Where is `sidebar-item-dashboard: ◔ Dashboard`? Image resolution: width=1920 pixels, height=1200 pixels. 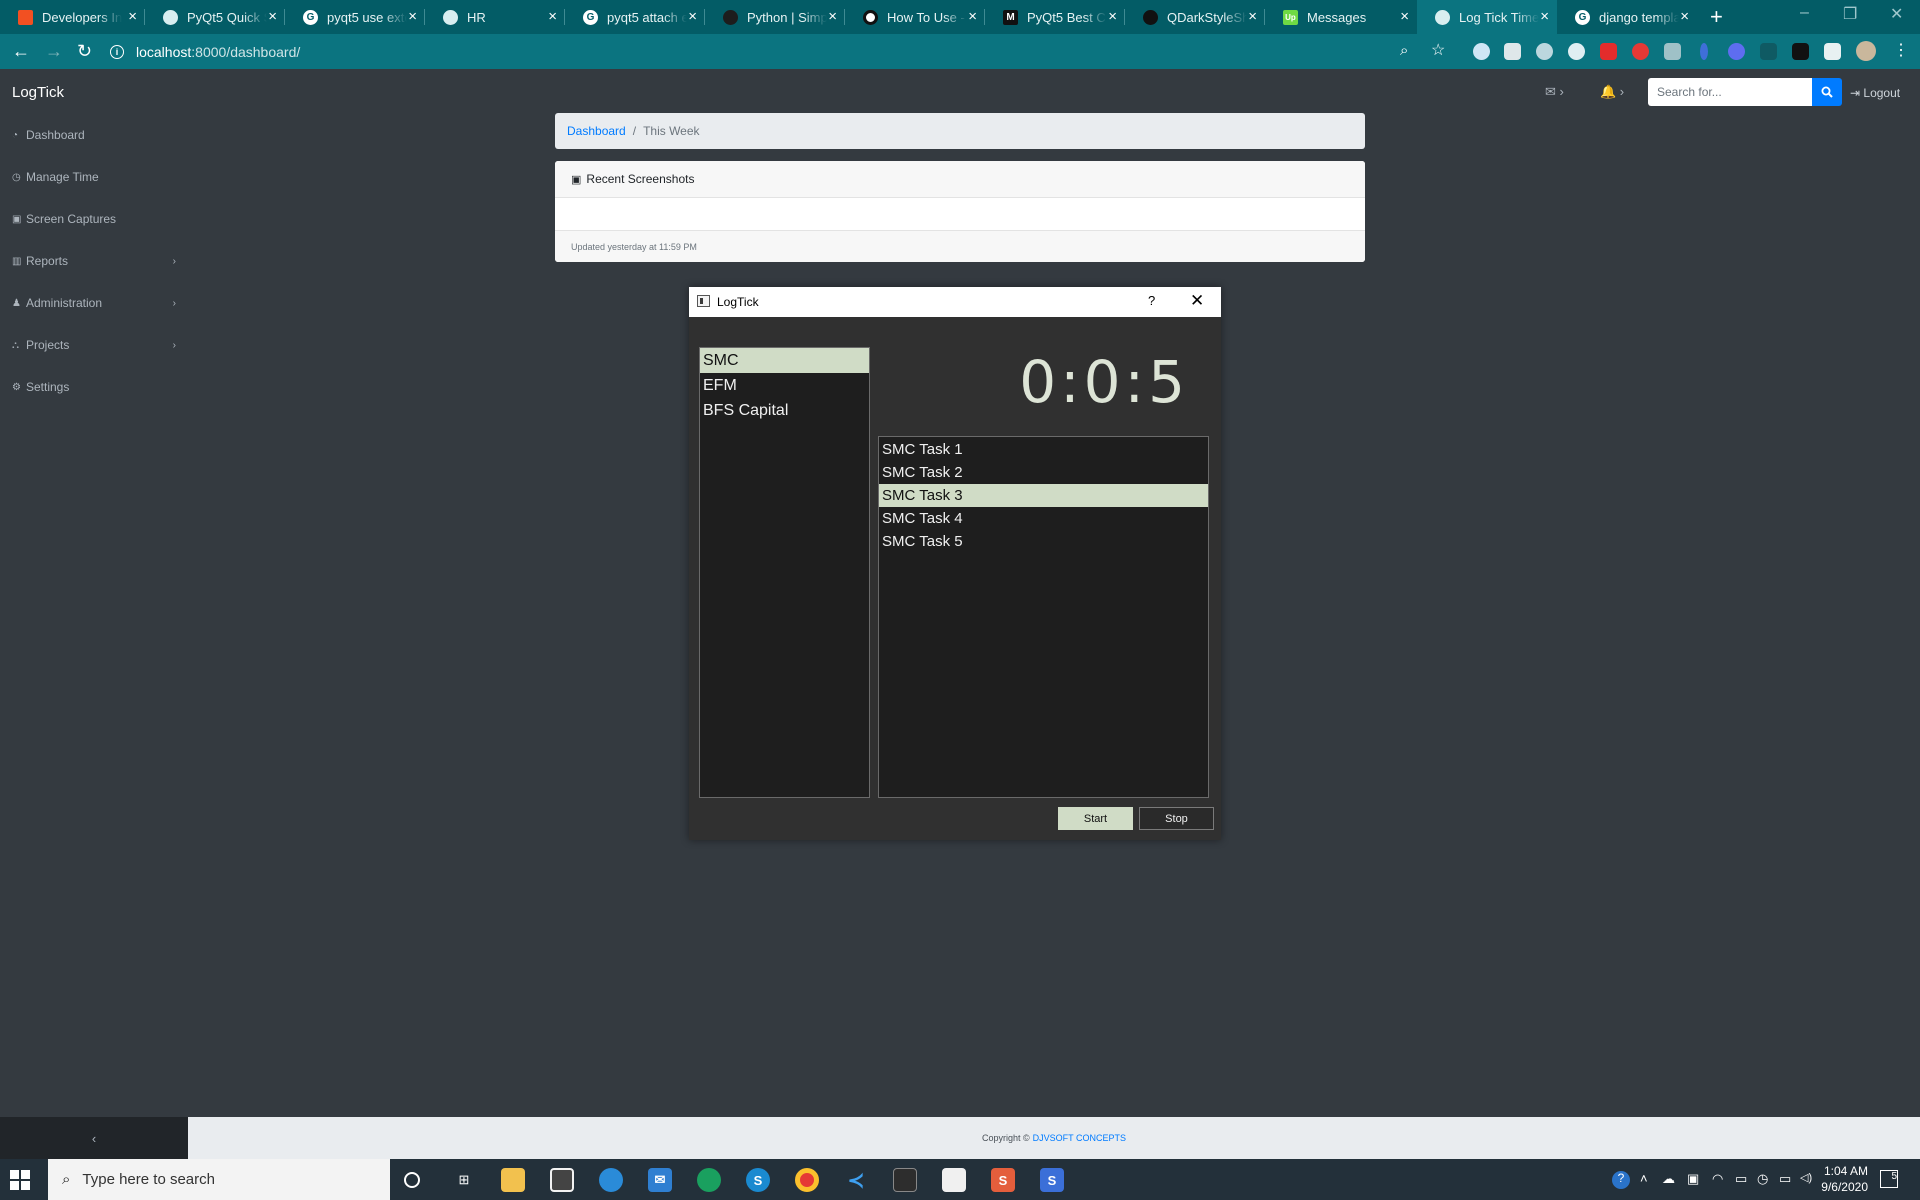
sidebar-item-dashboard: ◔ Dashboard is located at coordinates (96, 135).